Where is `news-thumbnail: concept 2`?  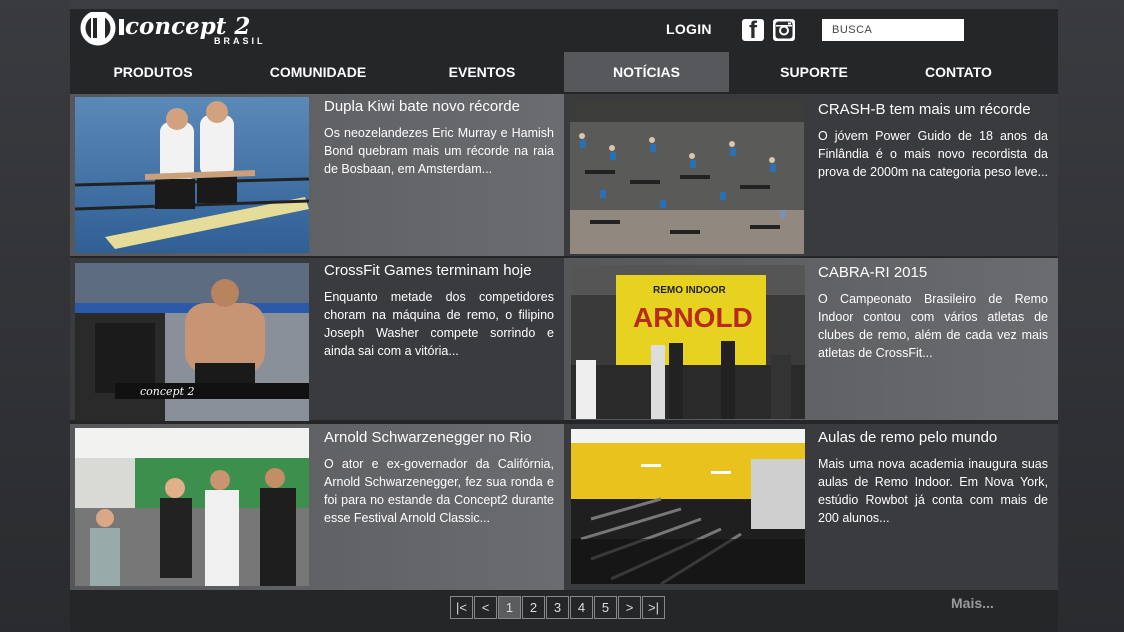
news-thumbnail: concept 2 is located at coordinates (192, 342).